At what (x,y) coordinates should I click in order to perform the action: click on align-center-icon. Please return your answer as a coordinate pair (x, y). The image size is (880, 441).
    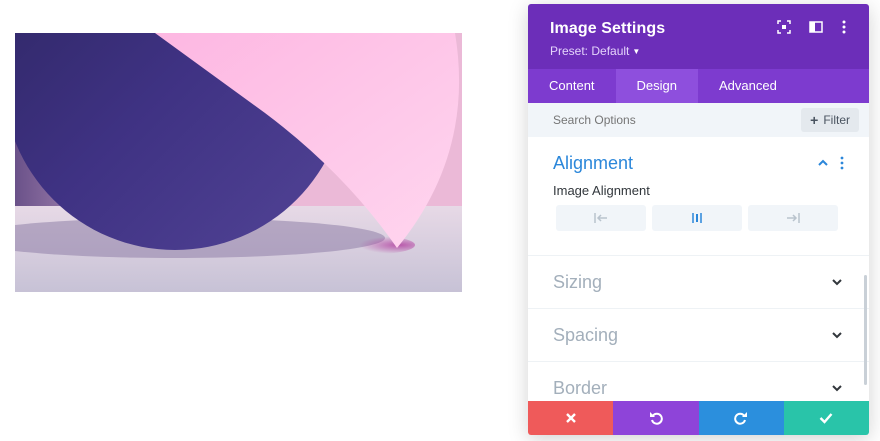
    Looking at the image, I should click on (697, 218).